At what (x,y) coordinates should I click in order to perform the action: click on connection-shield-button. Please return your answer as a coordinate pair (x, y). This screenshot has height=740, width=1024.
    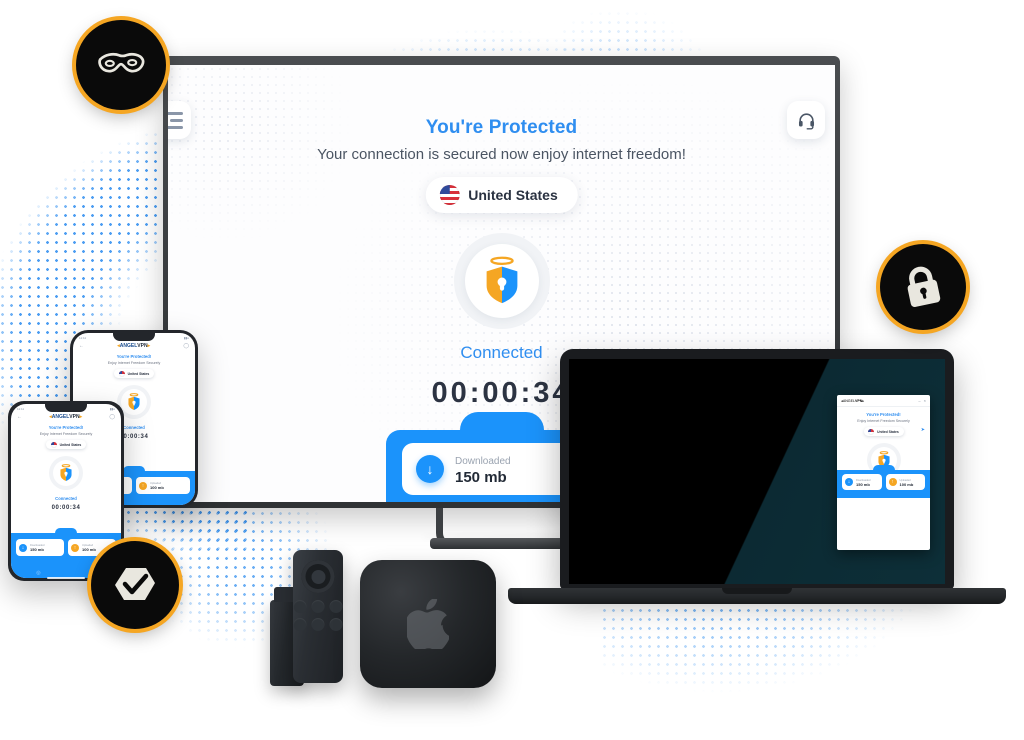
    Looking at the image, I should click on (501, 281).